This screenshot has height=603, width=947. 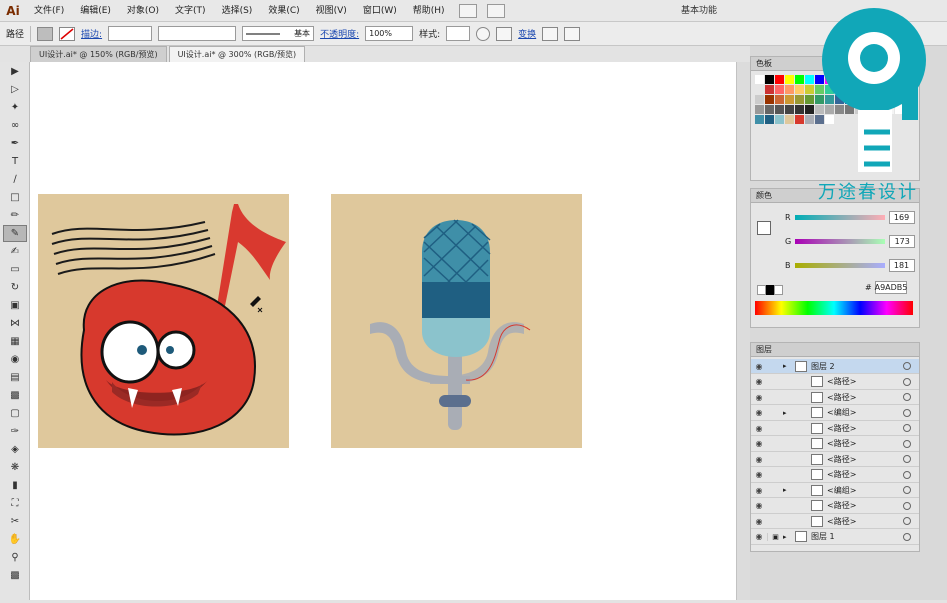 What do you see at coordinates (190, 11) in the screenshot?
I see `menu-item: 文字(T)` at bounding box center [190, 11].